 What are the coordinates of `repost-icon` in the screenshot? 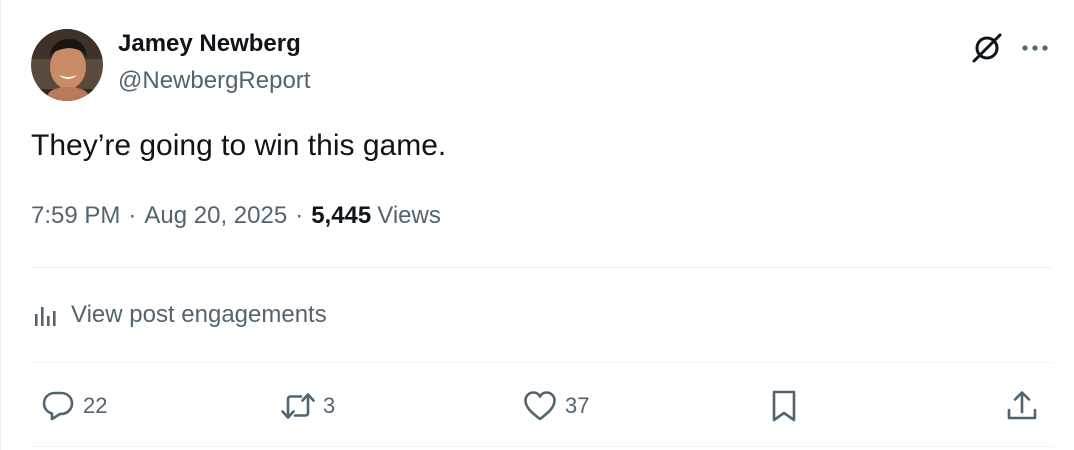 It's located at (298, 406).